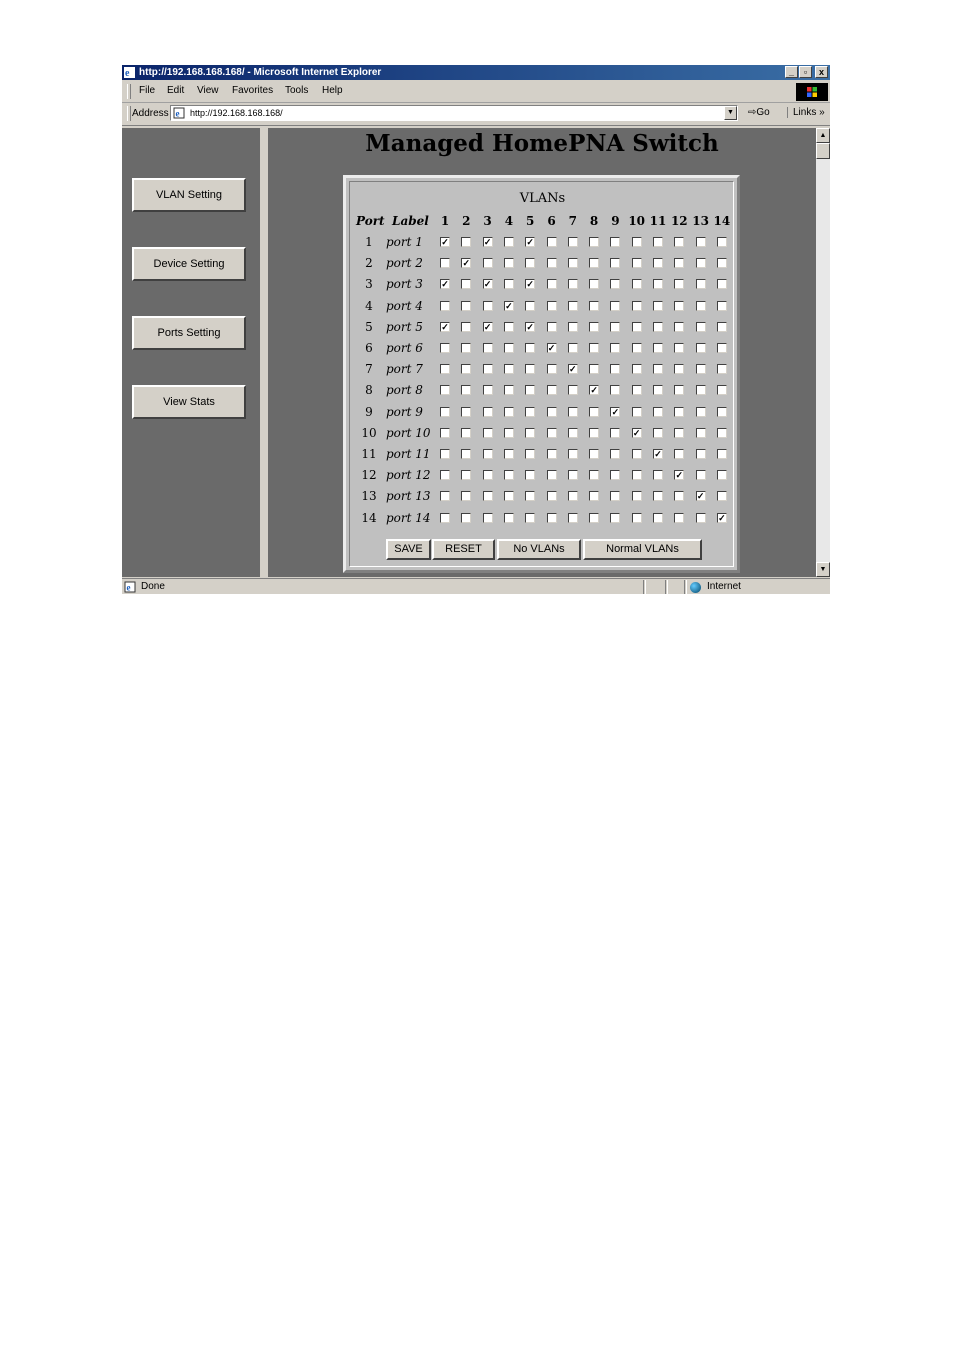 This screenshot has width=954, height=1351. I want to click on address-dropdown-arrow-icon: ▼, so click(730, 113).